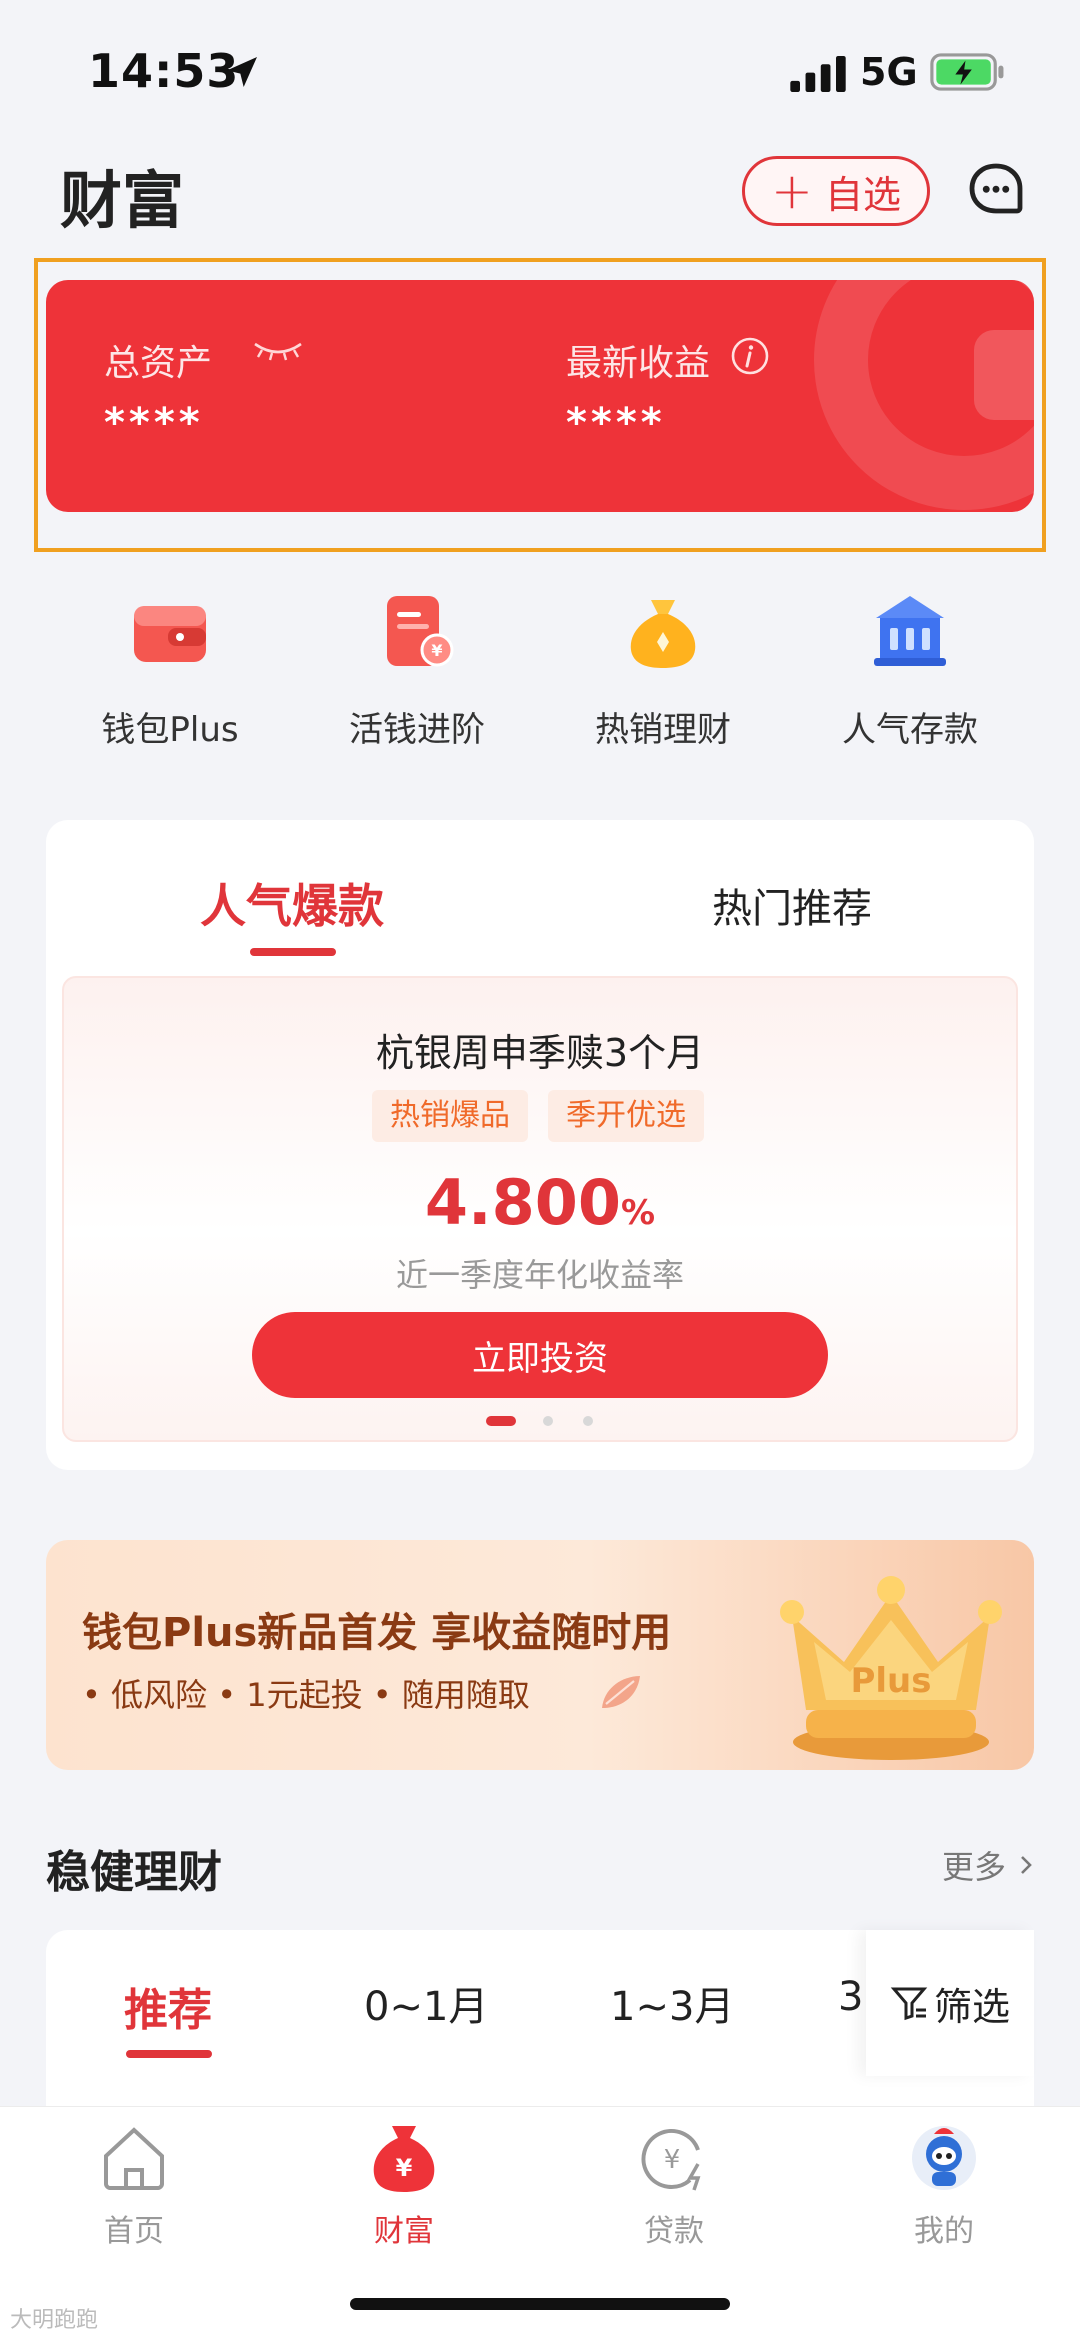 This screenshot has width=1080, height=2337. I want to click on nav-loan: ¥ 贷款, so click(674, 2185).